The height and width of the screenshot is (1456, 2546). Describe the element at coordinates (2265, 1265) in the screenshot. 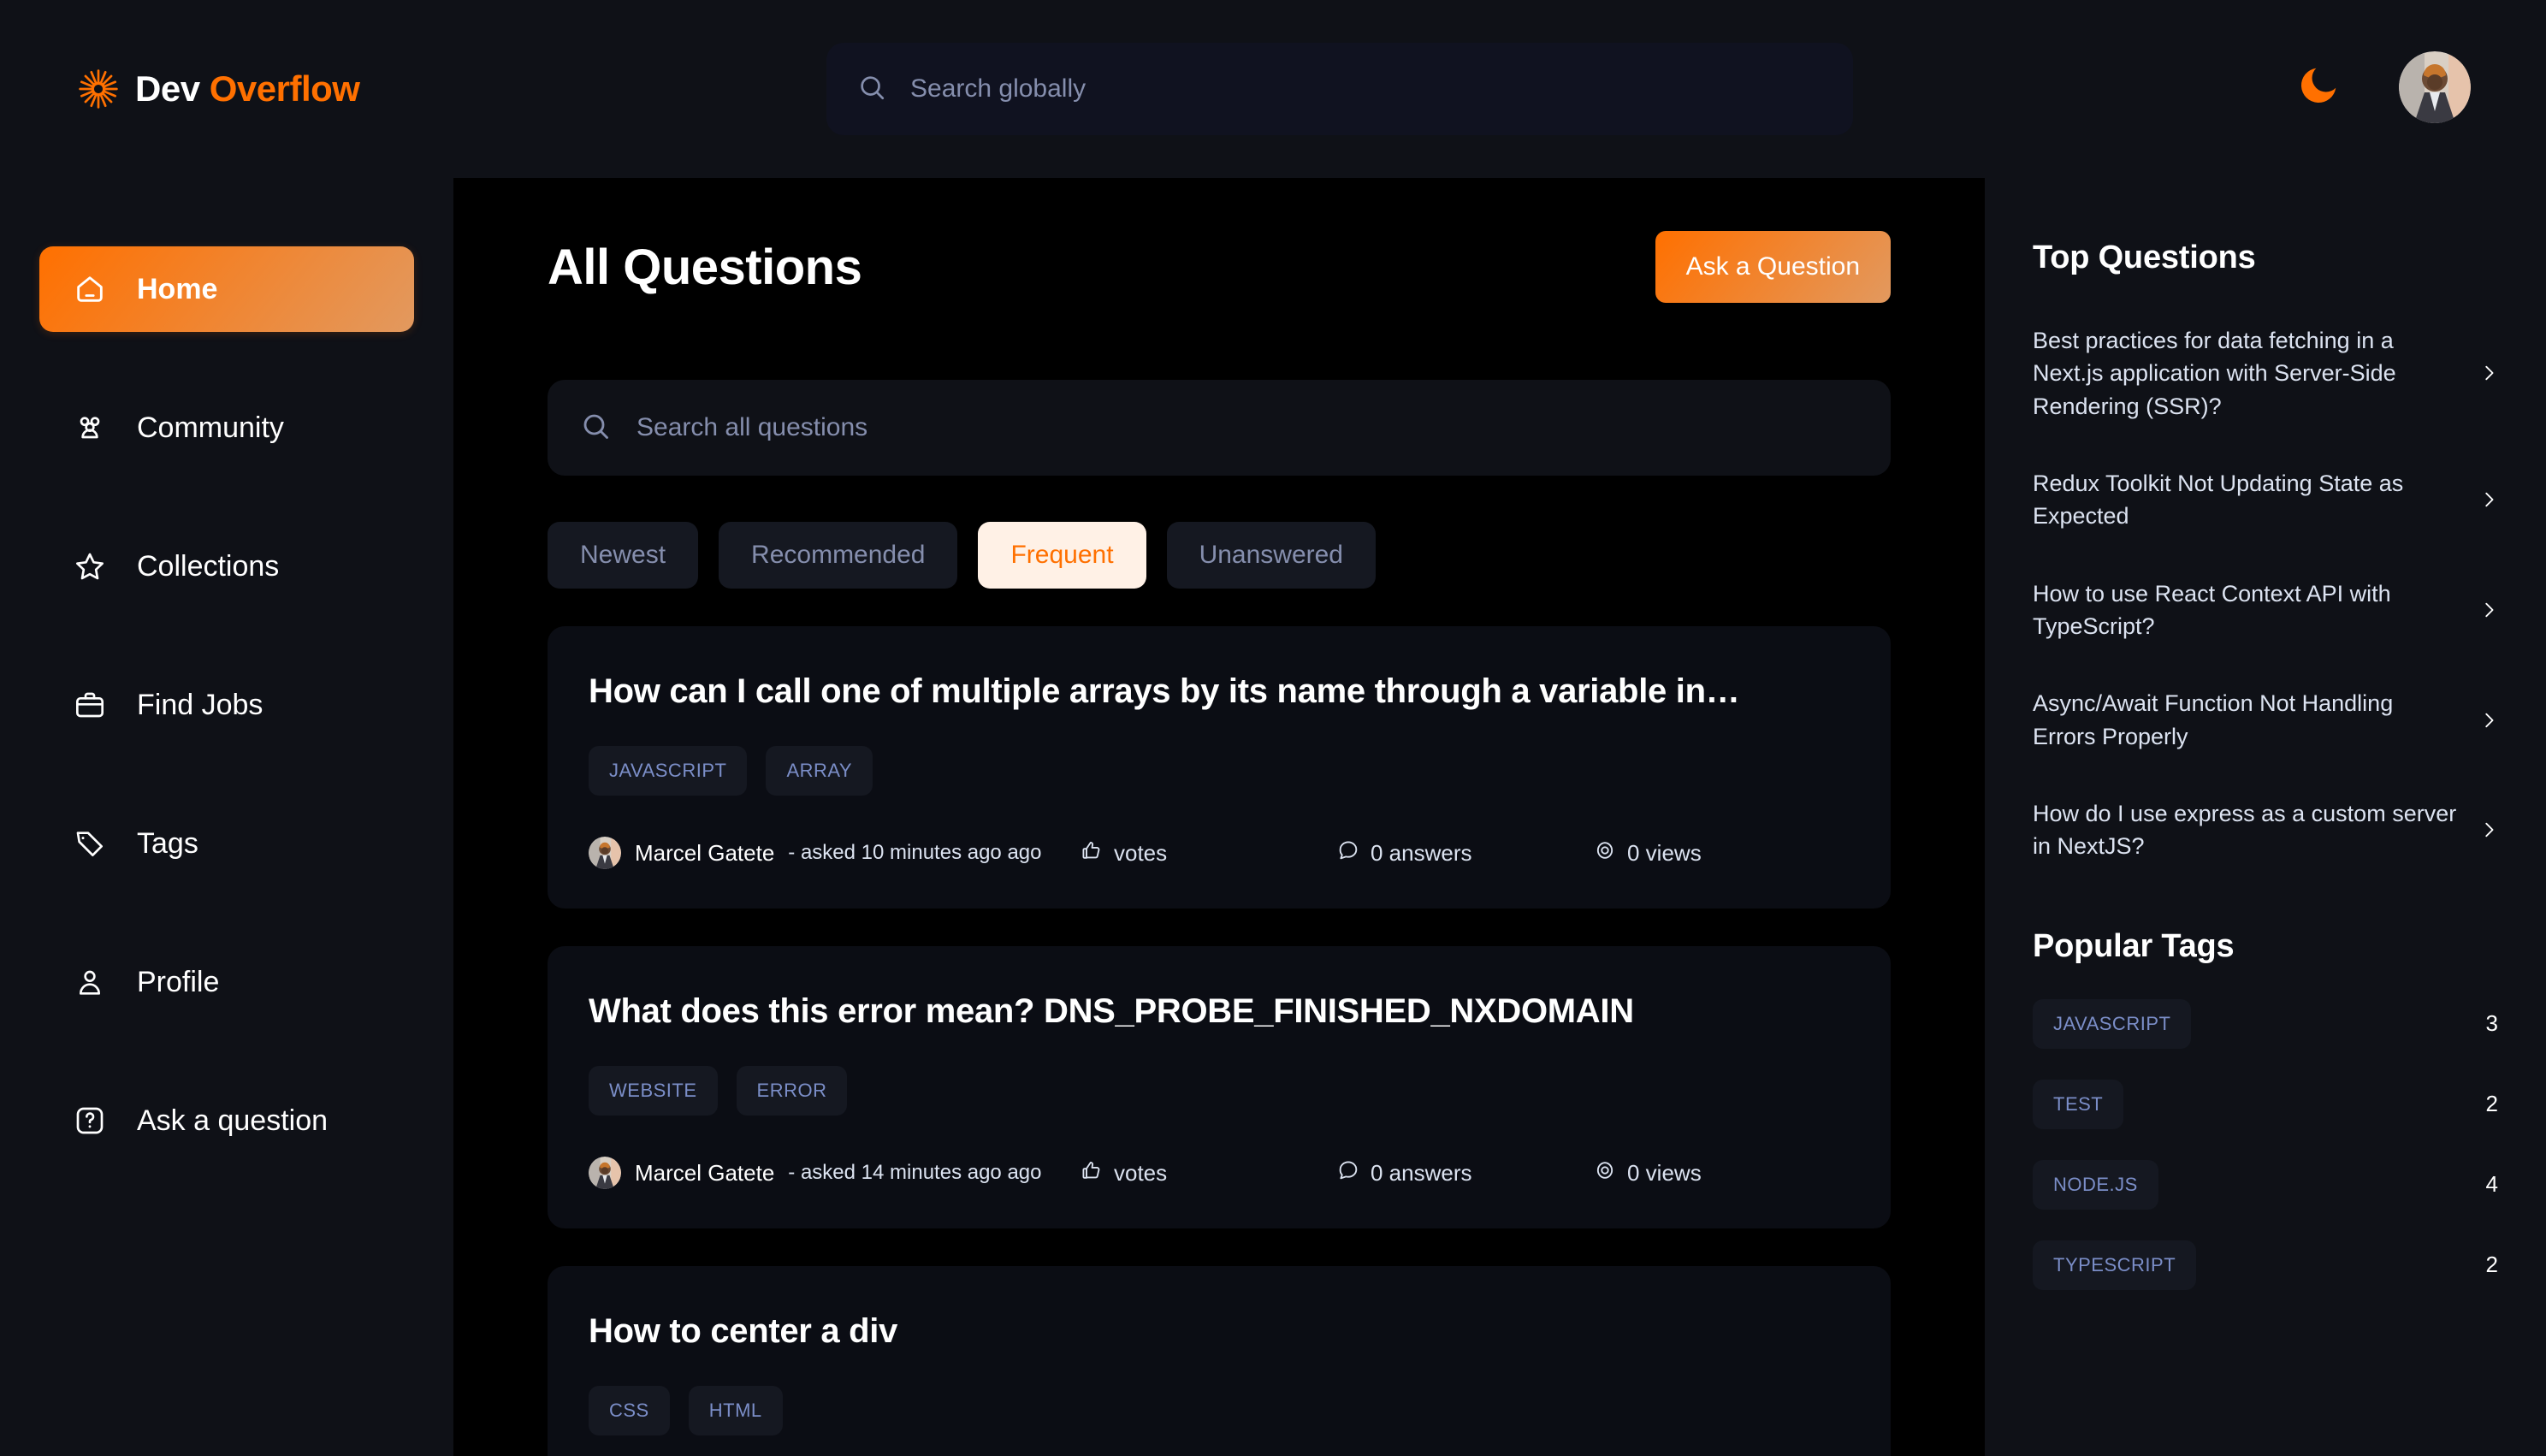

I see `popular-tag-item: TYPESCRIPT 2` at that location.